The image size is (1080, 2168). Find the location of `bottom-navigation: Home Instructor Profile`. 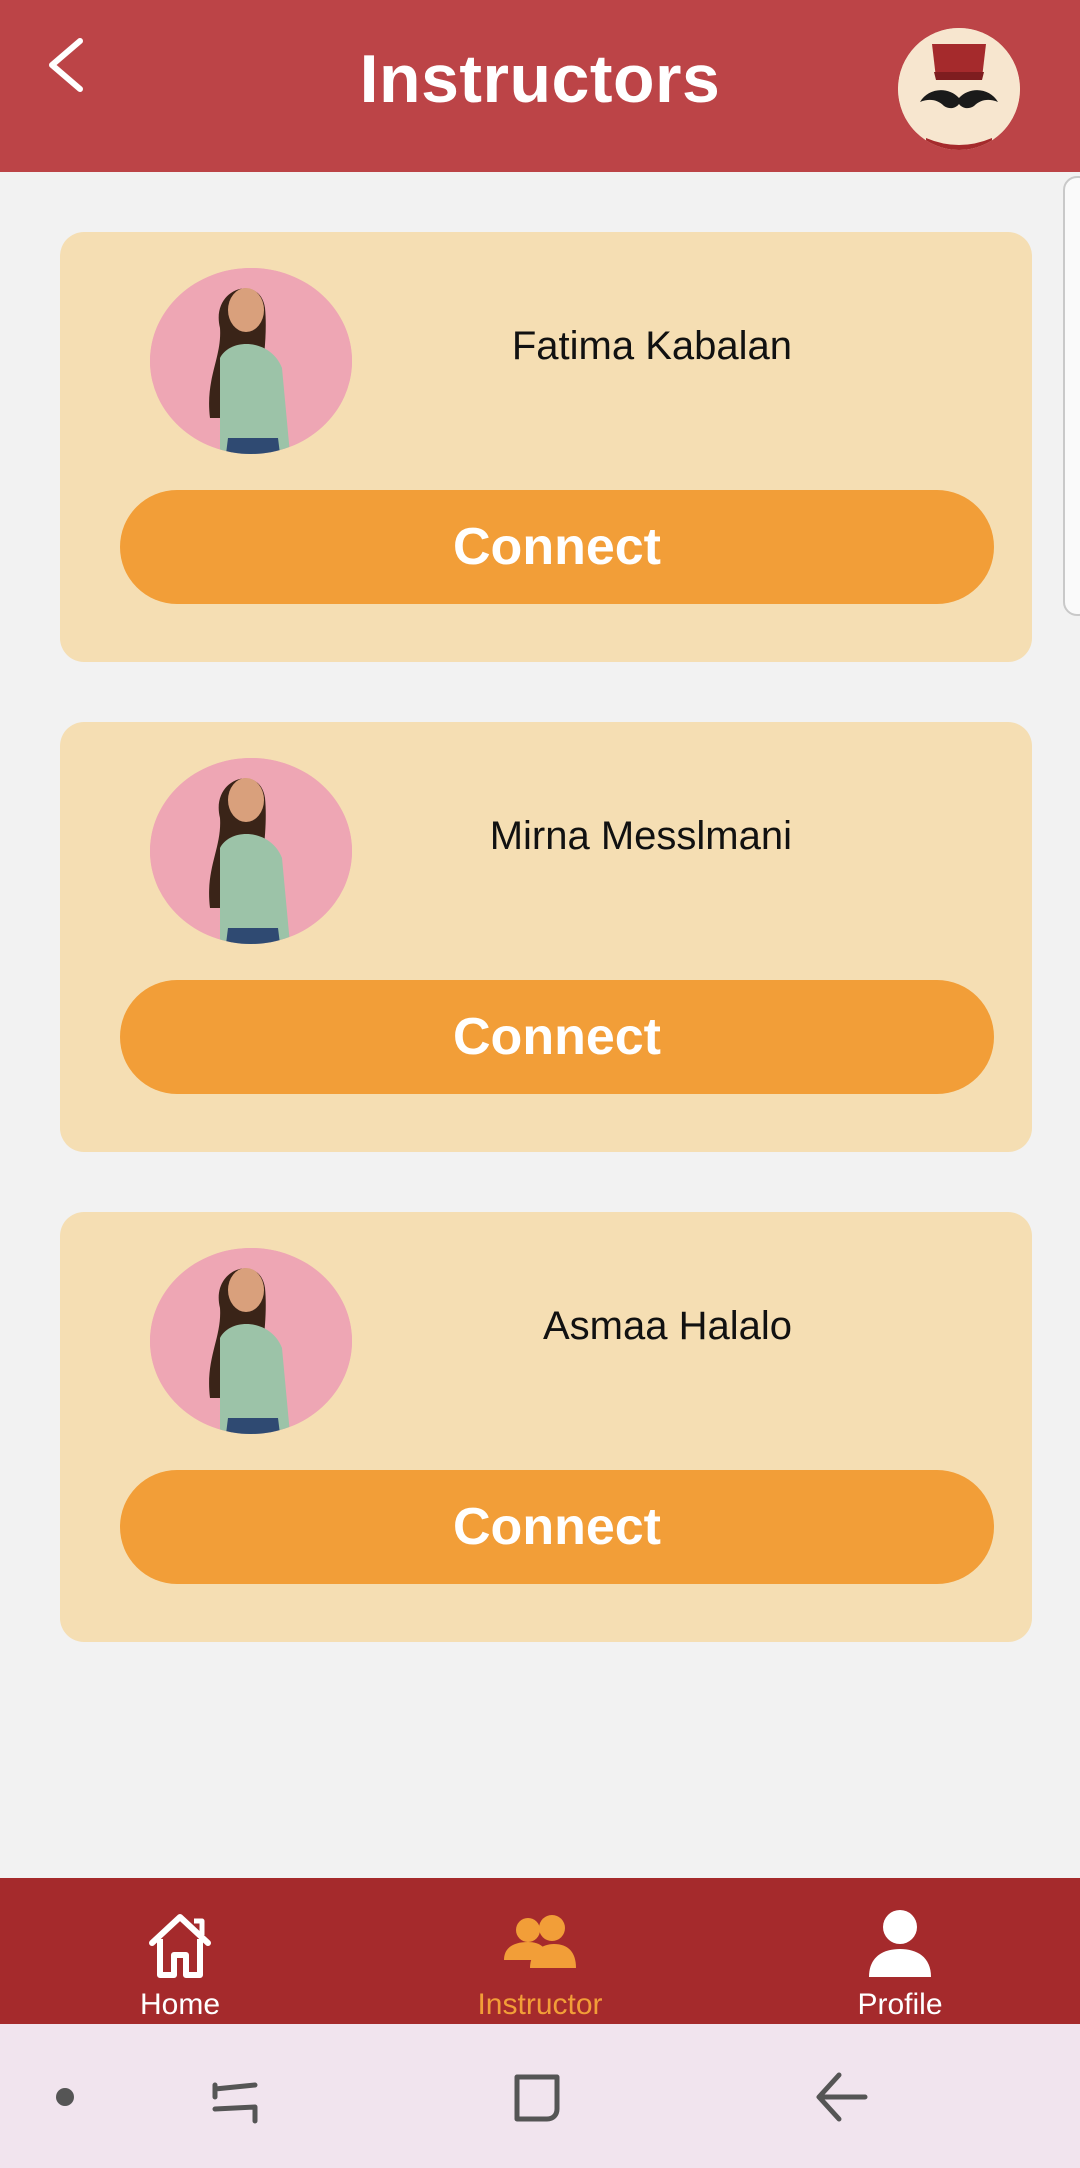

bottom-navigation: Home Instructor Profile is located at coordinates (540, 1951).